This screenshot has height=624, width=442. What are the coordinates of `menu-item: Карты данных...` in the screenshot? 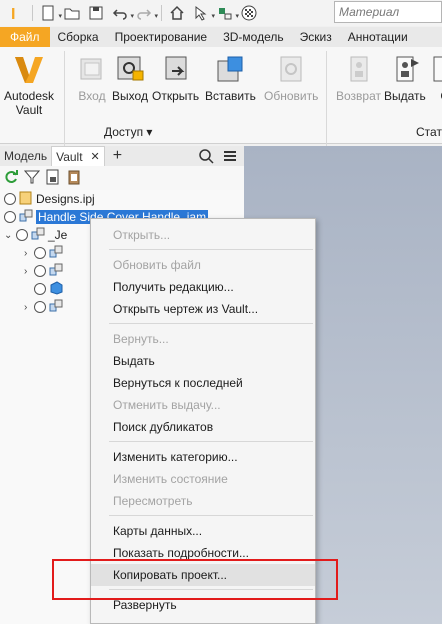 It's located at (203, 531).